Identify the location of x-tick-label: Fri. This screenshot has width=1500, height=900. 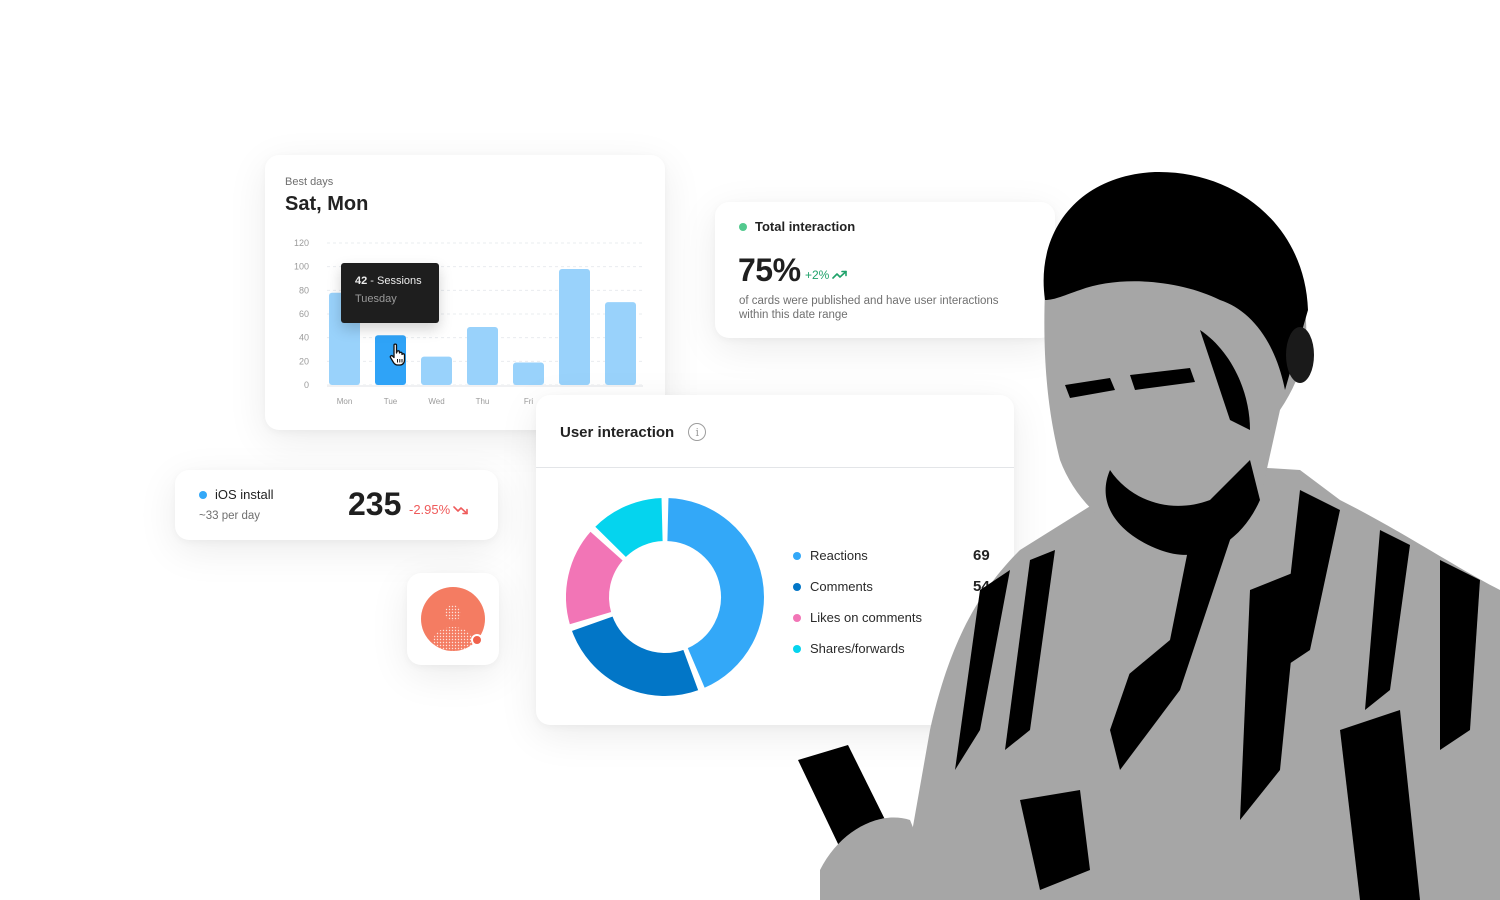
(529, 401).